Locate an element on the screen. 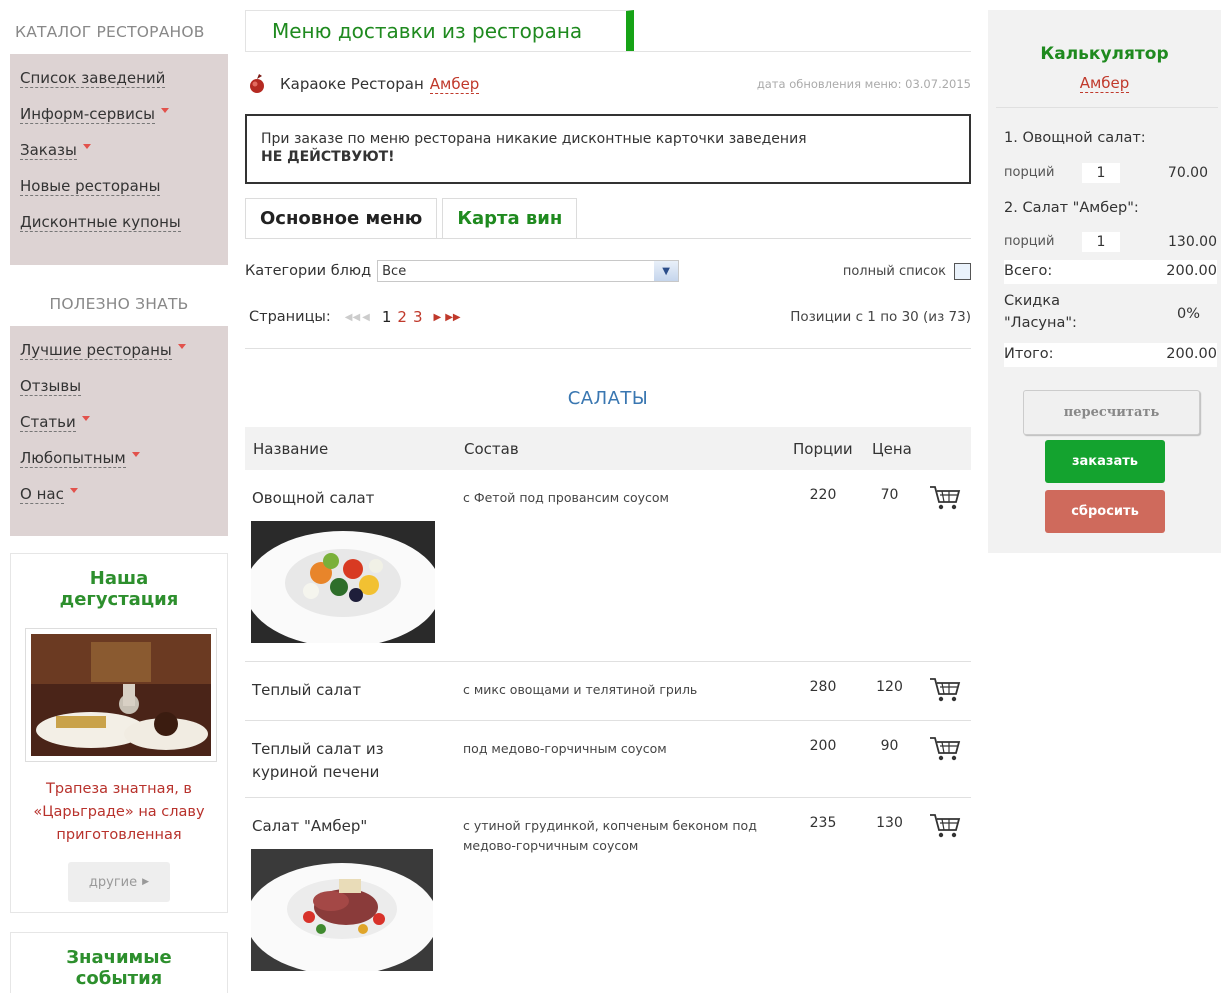  full-list-checkbox is located at coordinates (962, 271).